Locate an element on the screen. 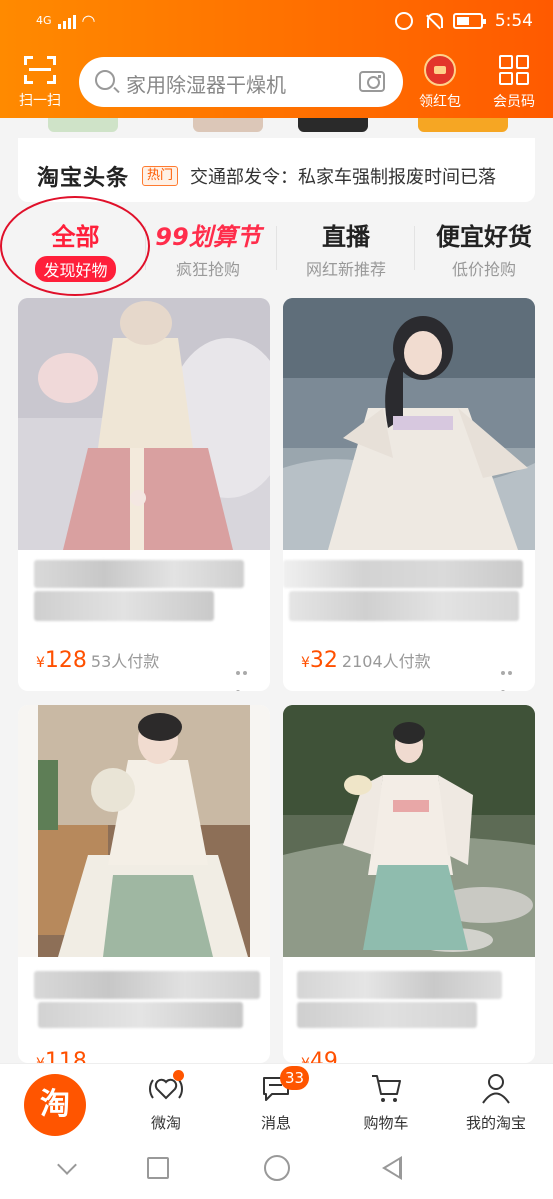 The image size is (553, 1199). scan-icon is located at coordinates (40, 70).